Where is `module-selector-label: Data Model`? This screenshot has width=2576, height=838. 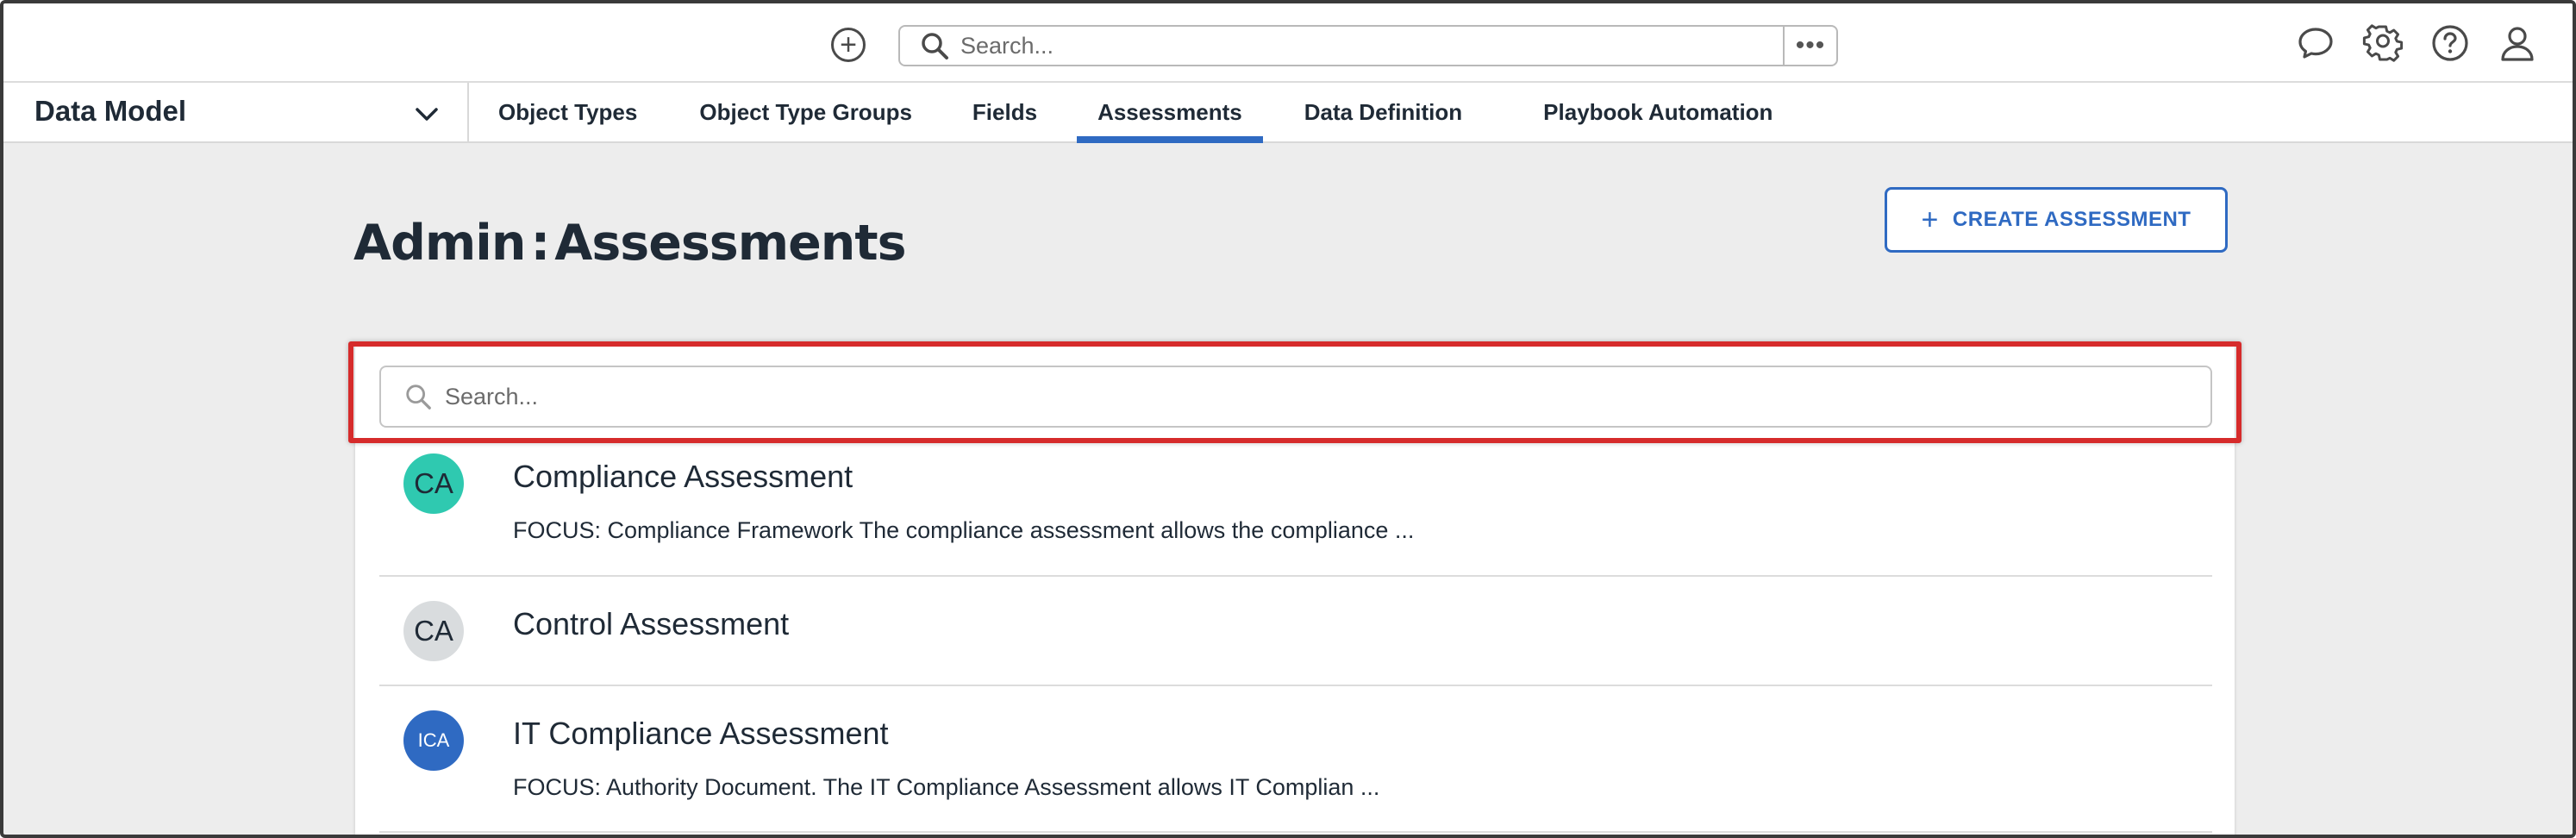 module-selector-label: Data Model is located at coordinates (111, 111).